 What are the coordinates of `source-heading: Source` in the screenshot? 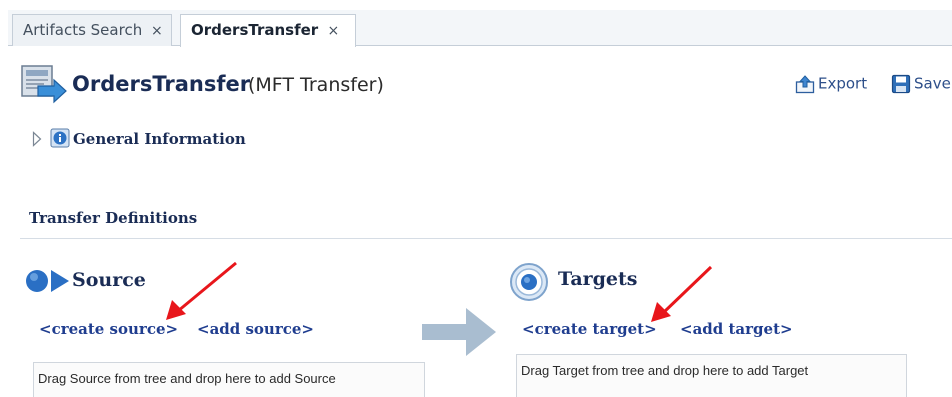 It's located at (109, 280).